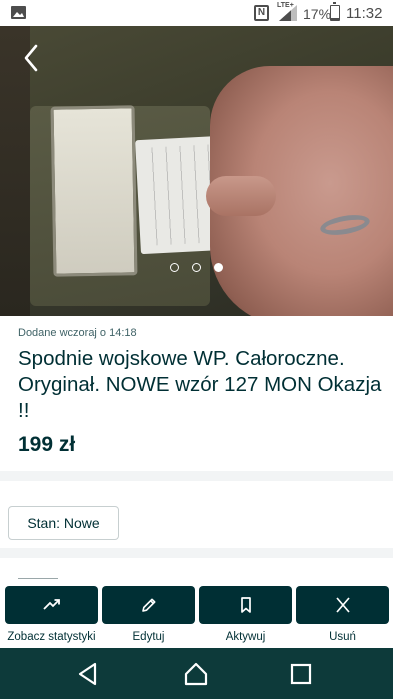 This screenshot has height=699, width=393. Describe the element at coordinates (77, 333) in the screenshot. I see `posted-date: Dodane wczoraj o 14:18` at that location.